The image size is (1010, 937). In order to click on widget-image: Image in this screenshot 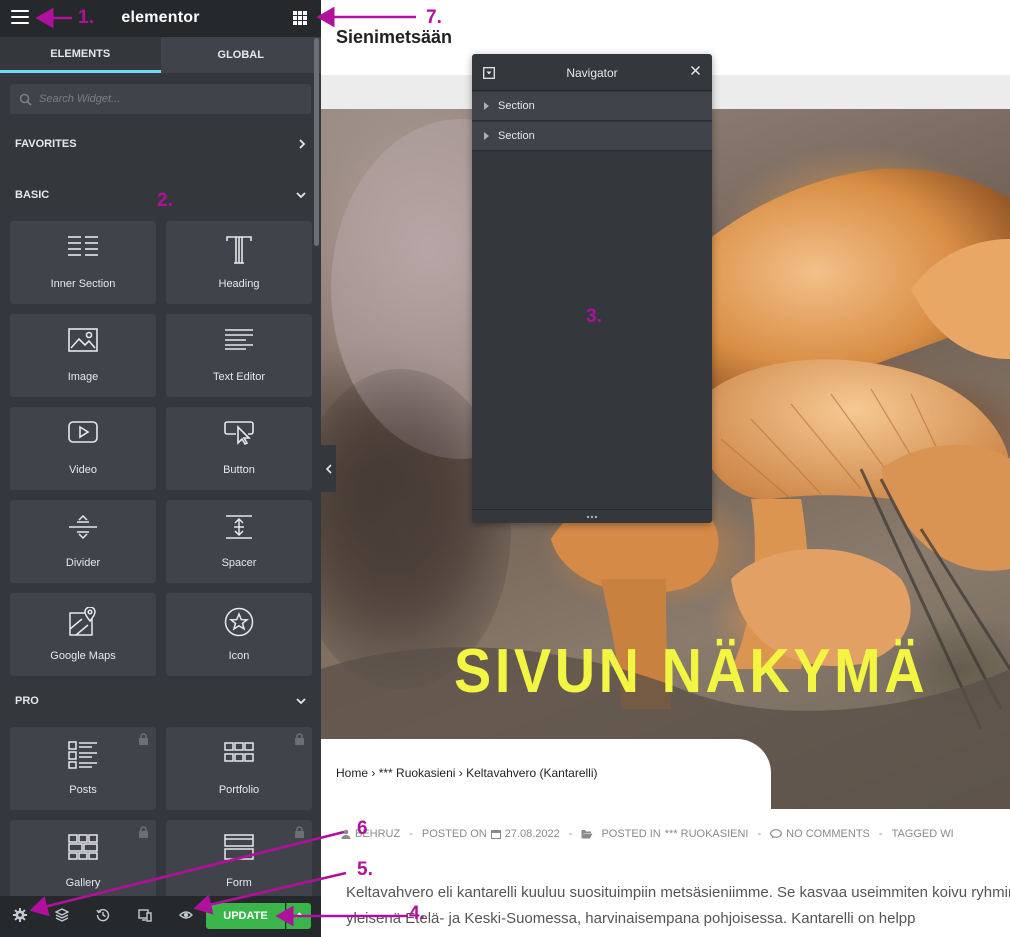, I will do `click(83, 355)`.